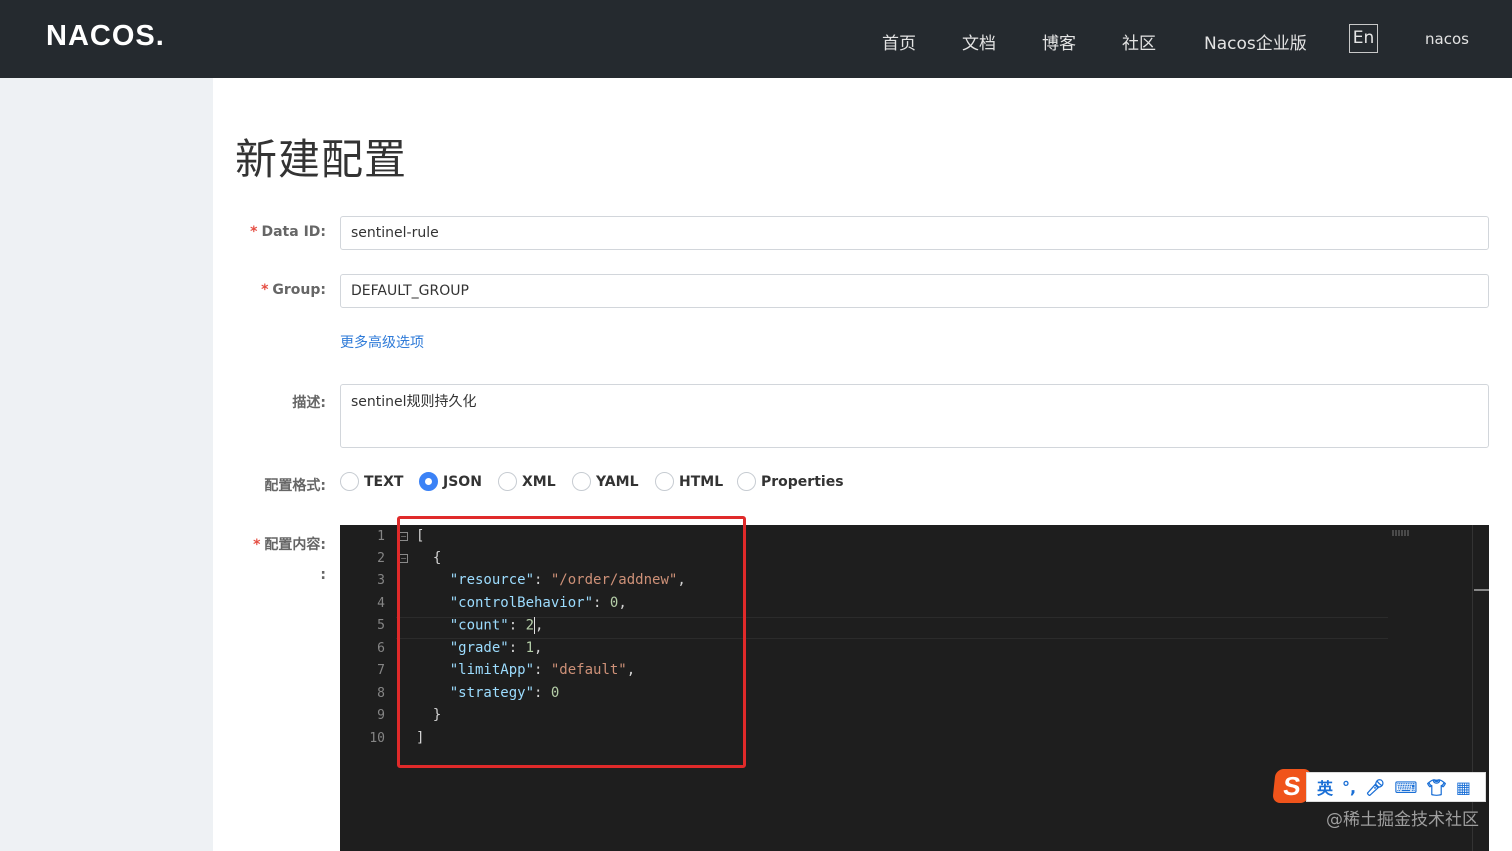 The image size is (1512, 851). I want to click on advanced-options-link: 更多高级选项, so click(382, 342).